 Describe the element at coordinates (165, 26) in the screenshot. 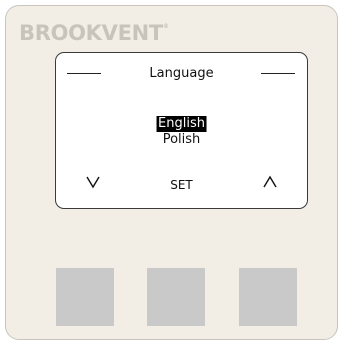

I see `registered-mark: ®` at that location.